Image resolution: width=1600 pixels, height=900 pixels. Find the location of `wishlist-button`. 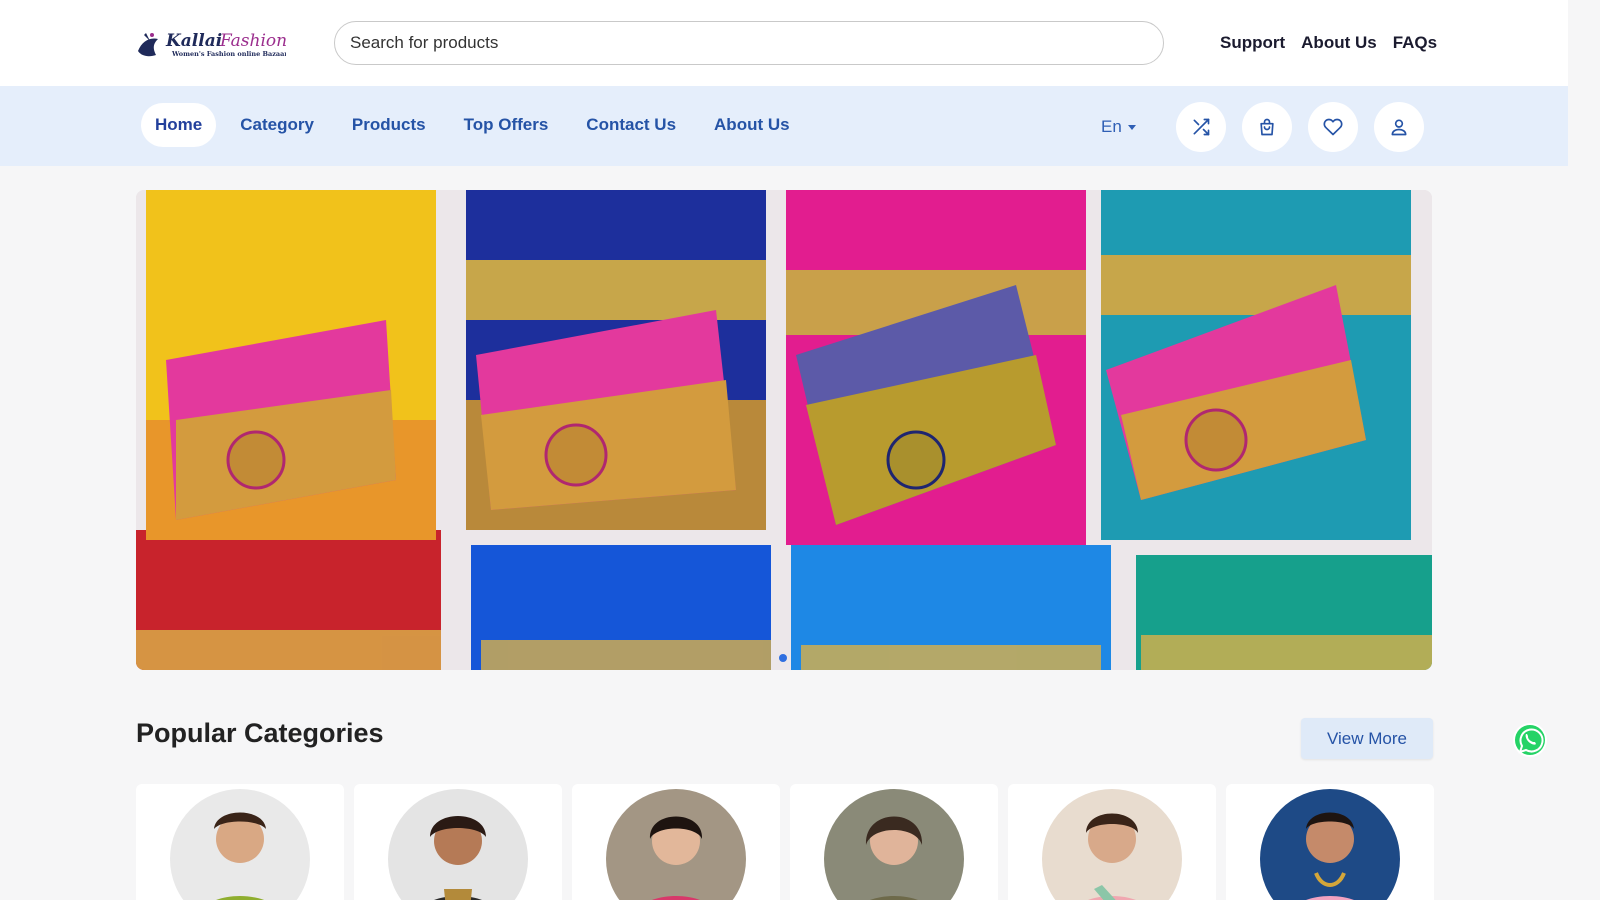

wishlist-button is located at coordinates (1333, 127).